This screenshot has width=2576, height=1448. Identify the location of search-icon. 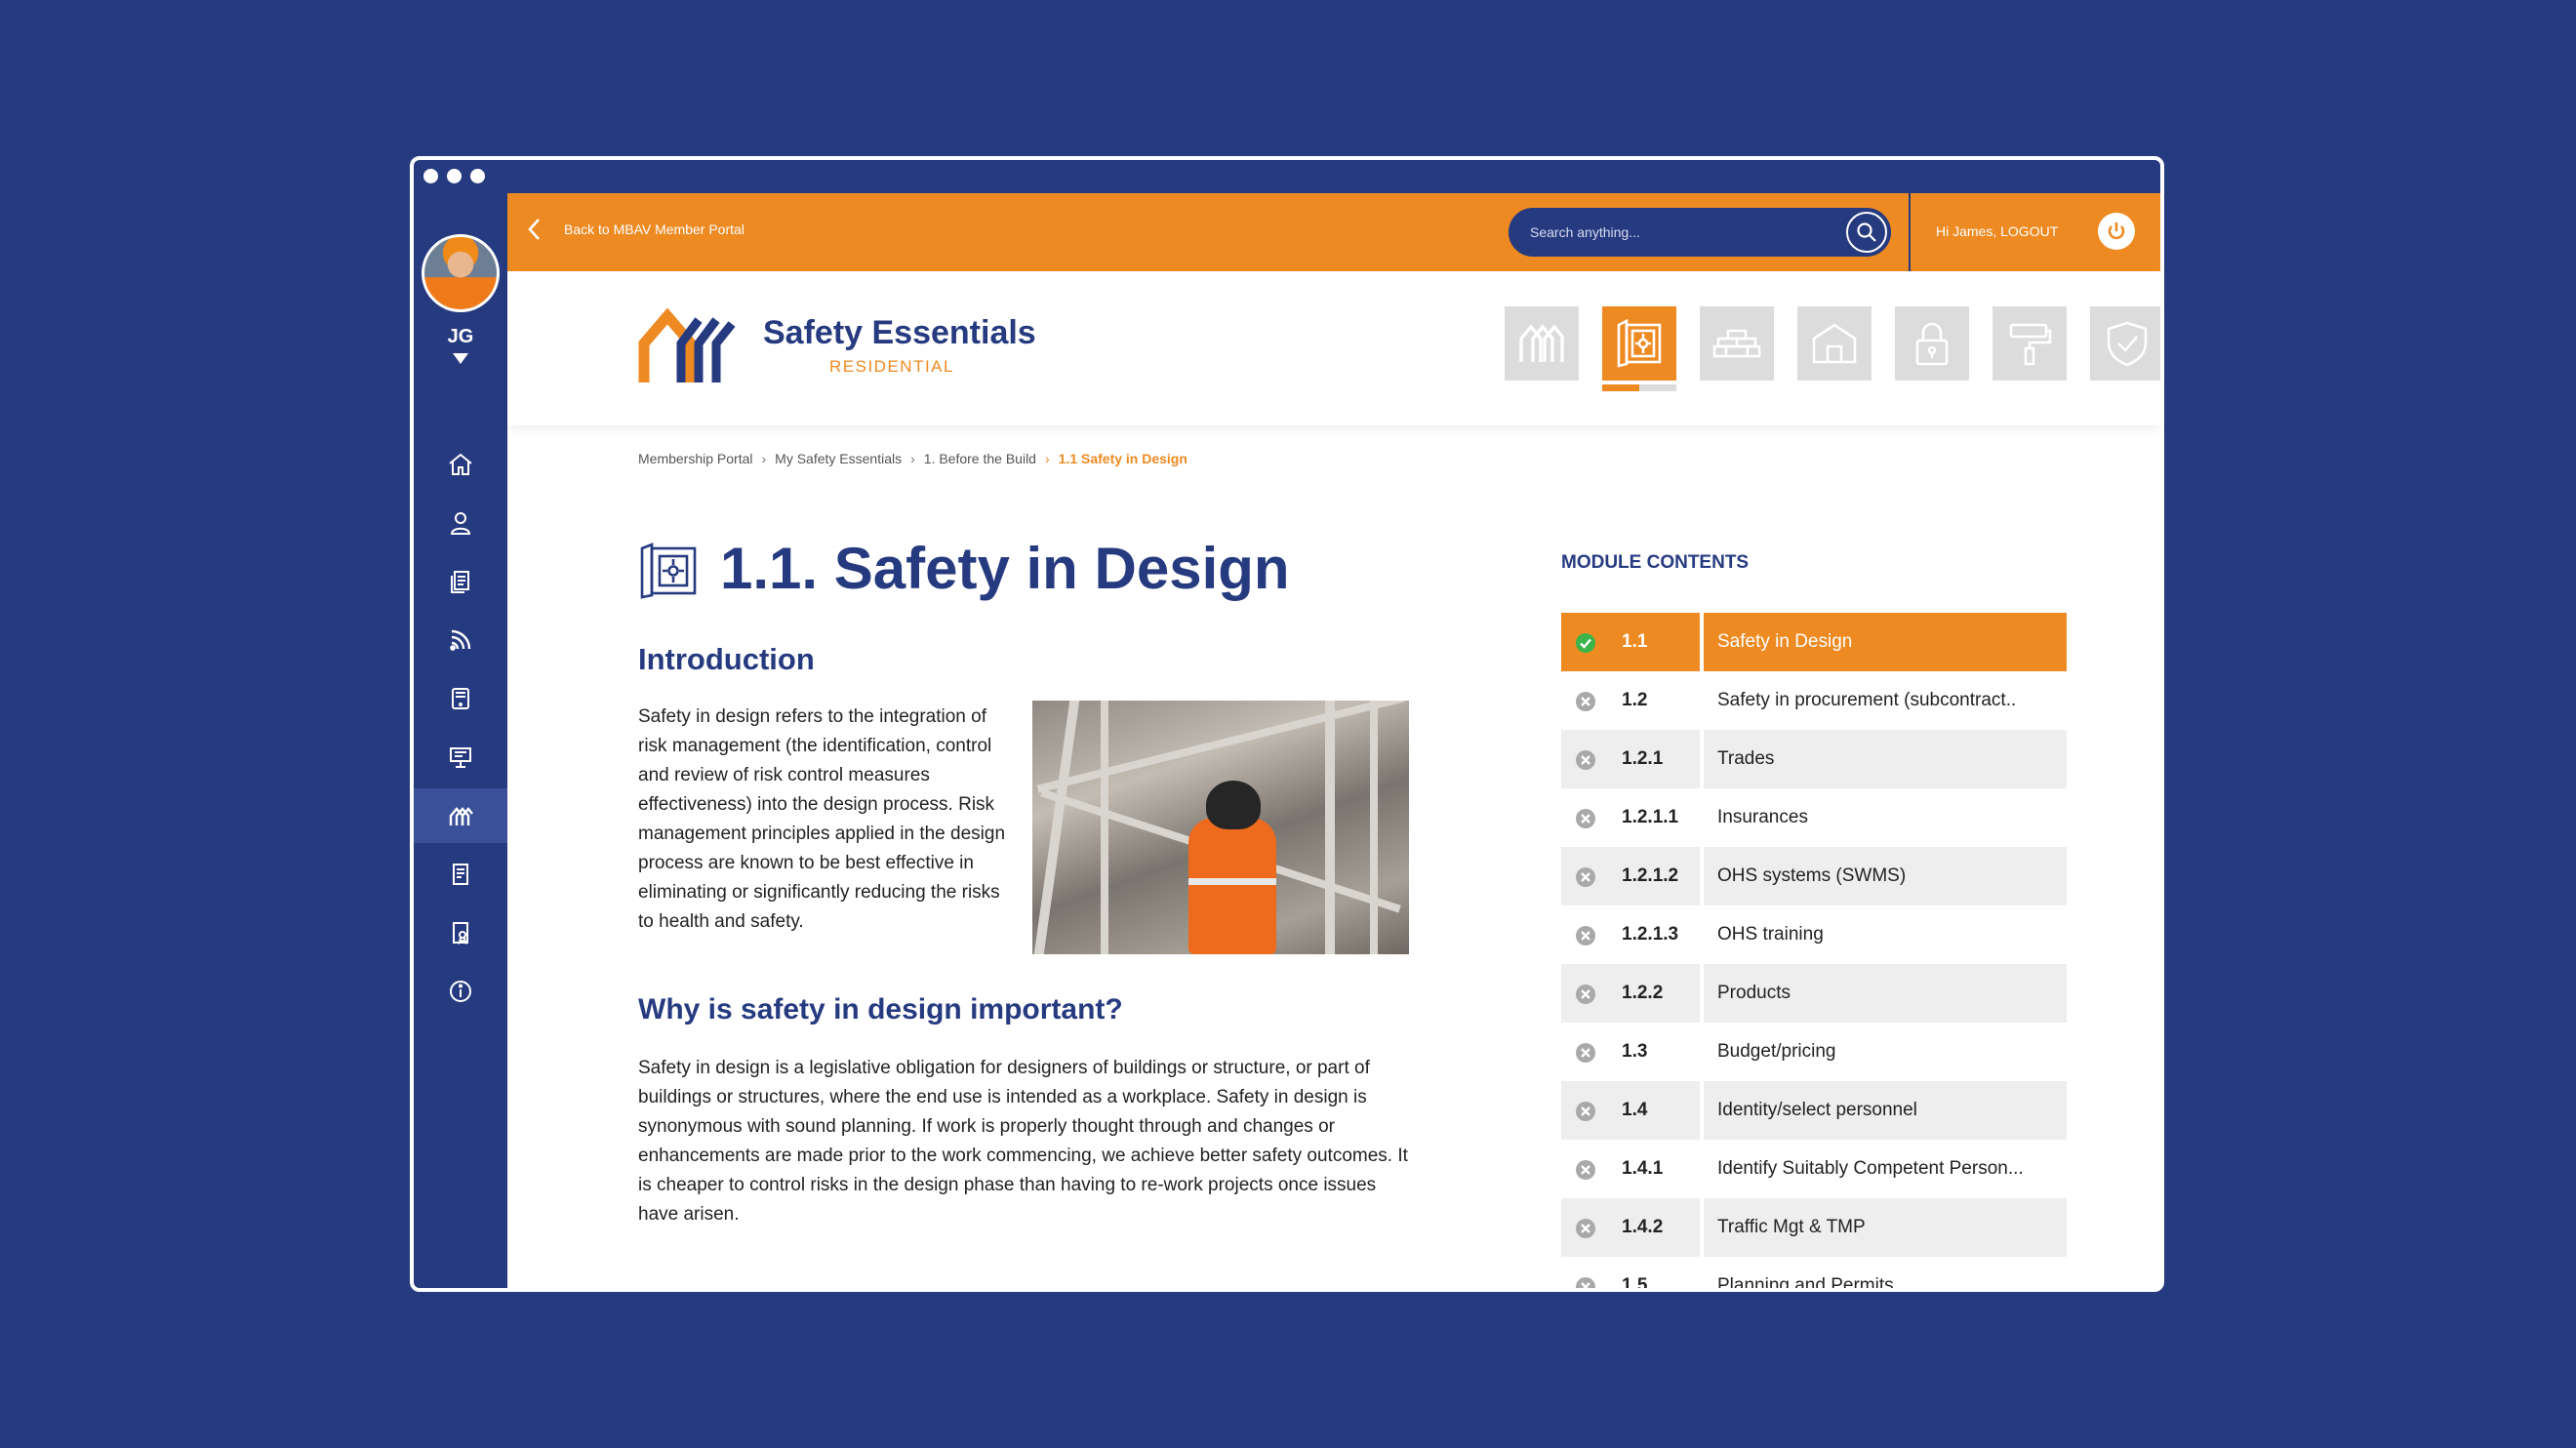
(1866, 232).